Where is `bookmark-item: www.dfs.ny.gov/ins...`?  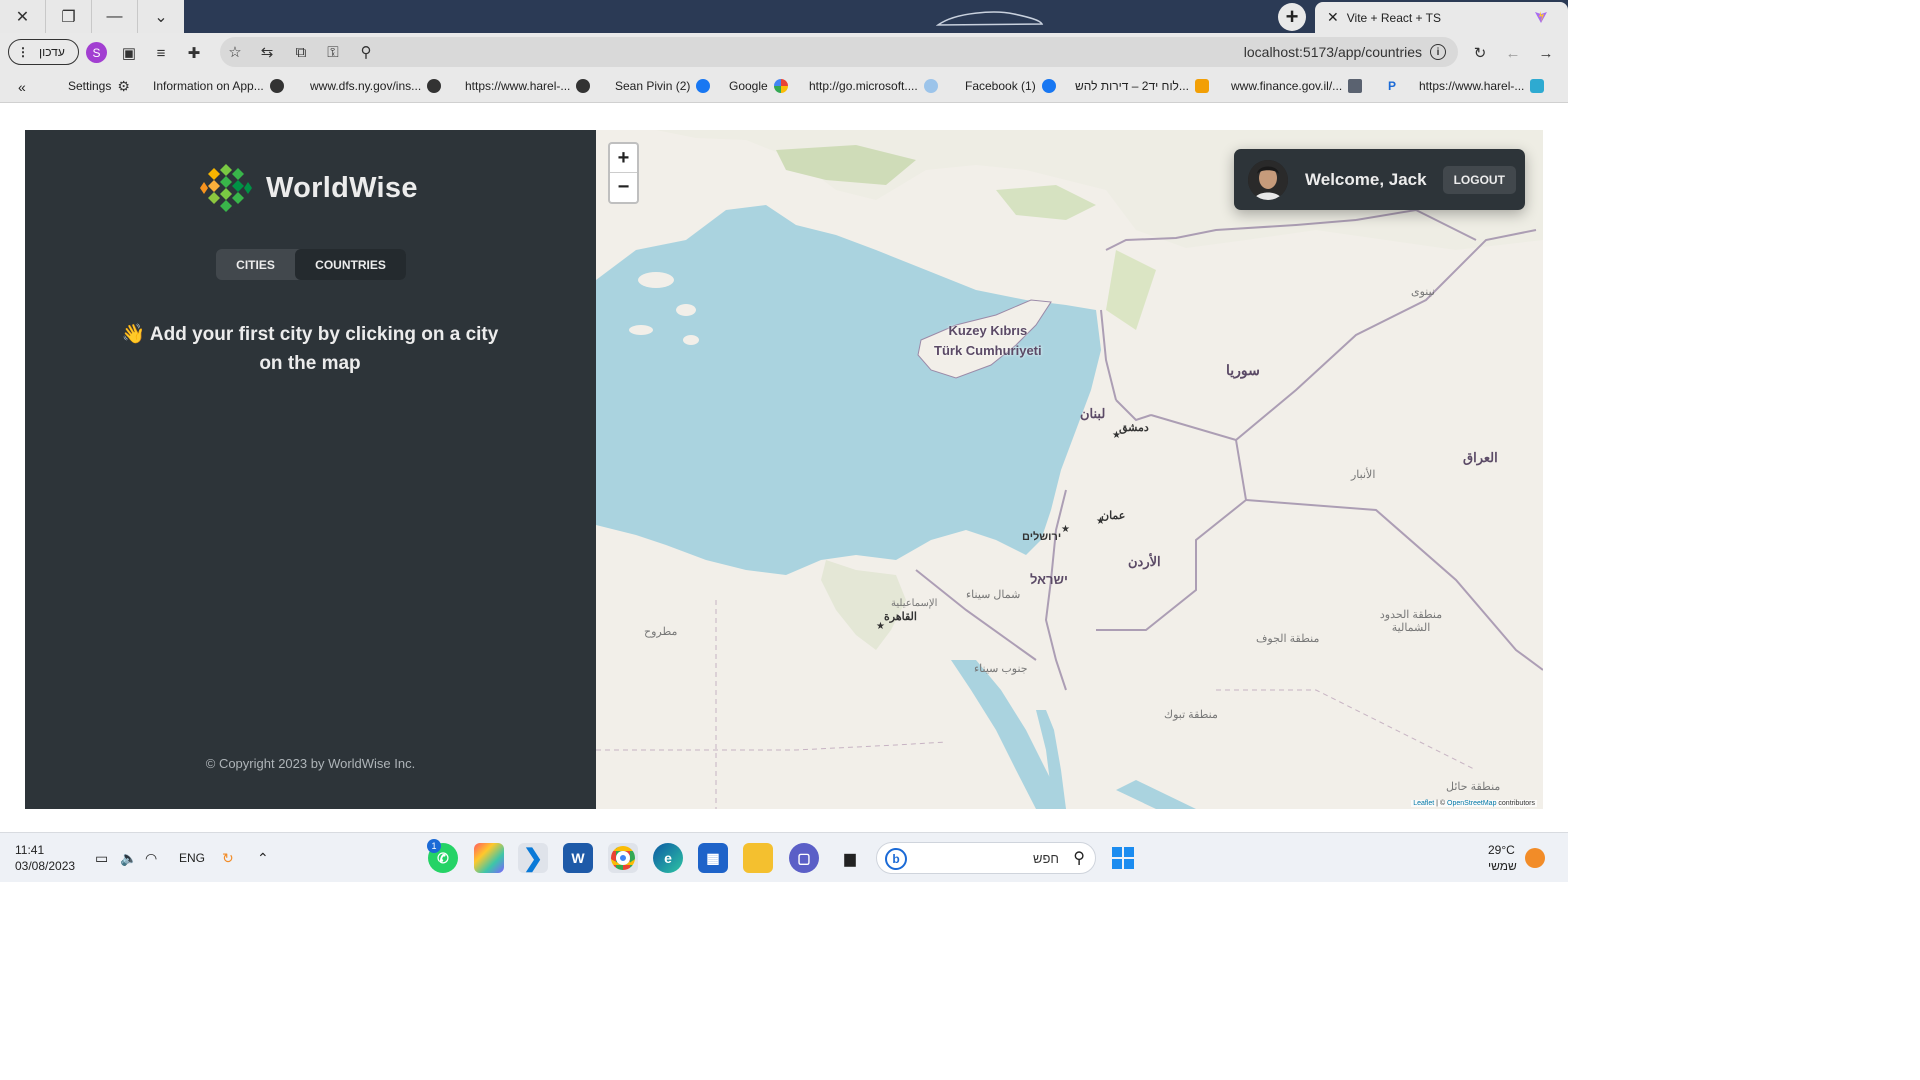 bookmark-item: www.dfs.ny.gov/ins... is located at coordinates (376, 86).